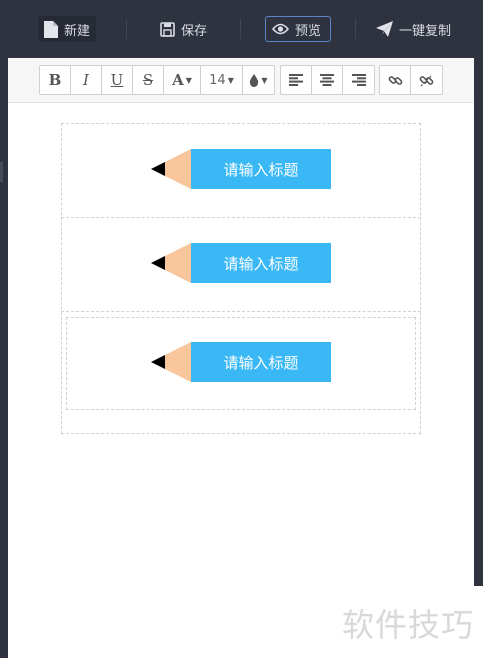 This screenshot has width=483, height=658. I want to click on font-color-dropdown: A ▼, so click(182, 80).